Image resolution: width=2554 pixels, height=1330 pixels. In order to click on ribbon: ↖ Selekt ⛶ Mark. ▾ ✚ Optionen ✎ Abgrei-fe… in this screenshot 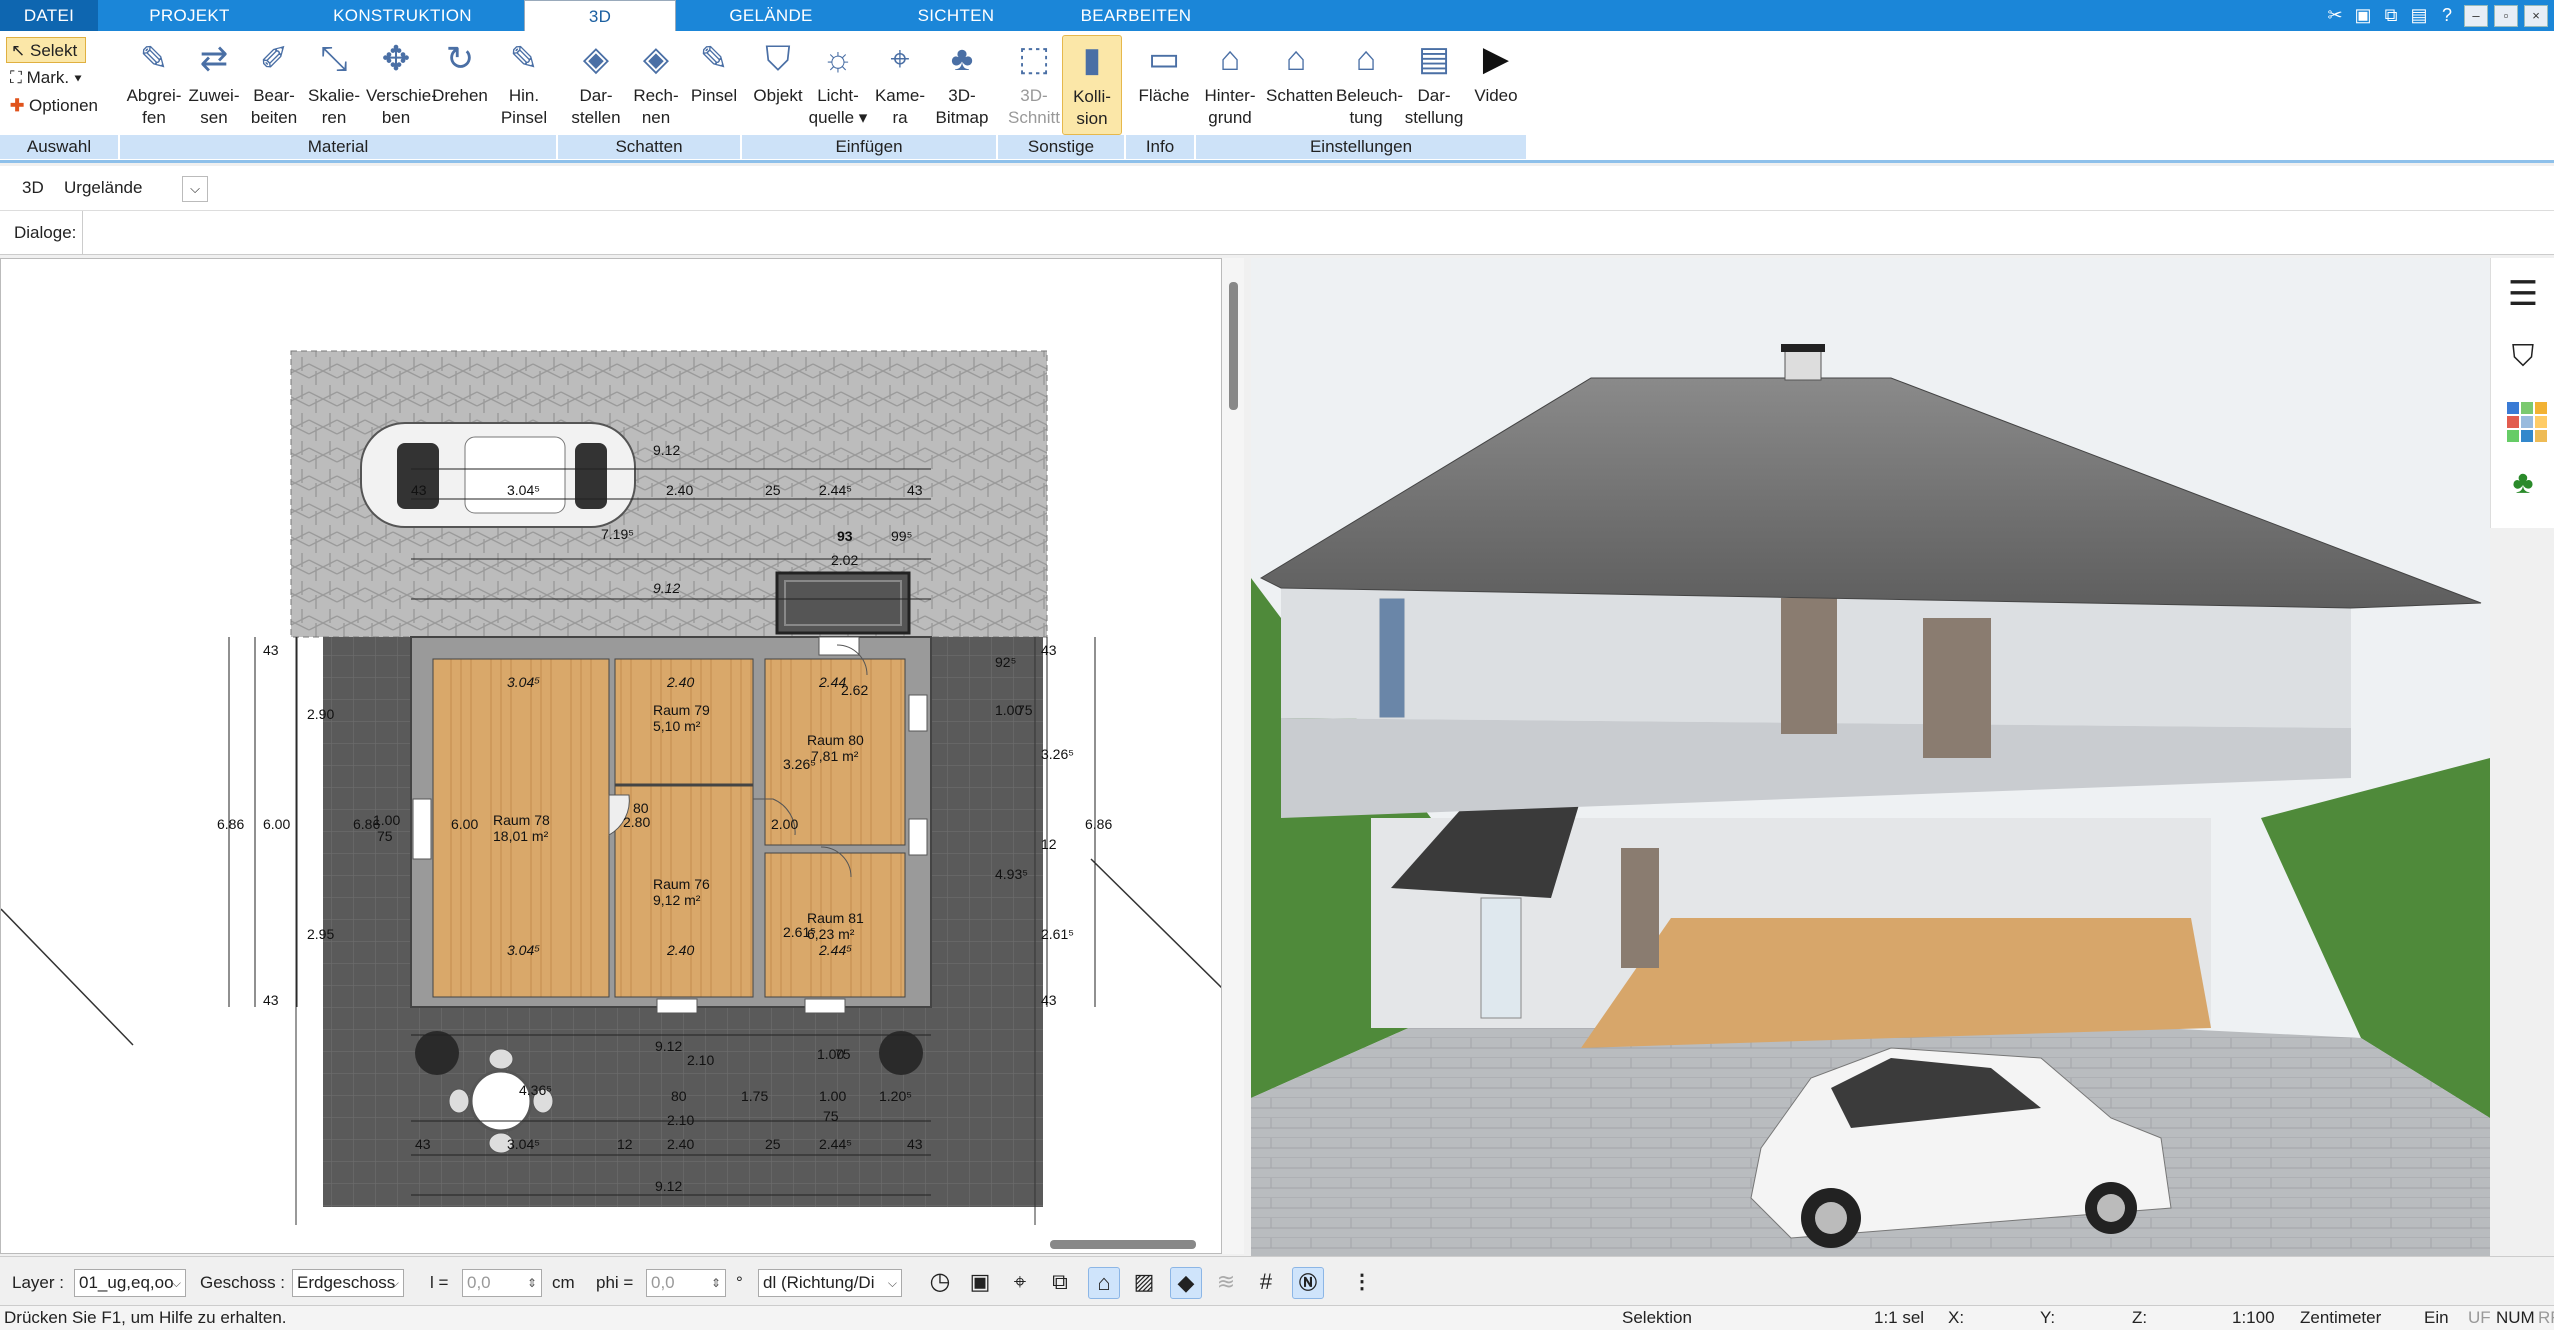, I will do `click(1277, 97)`.